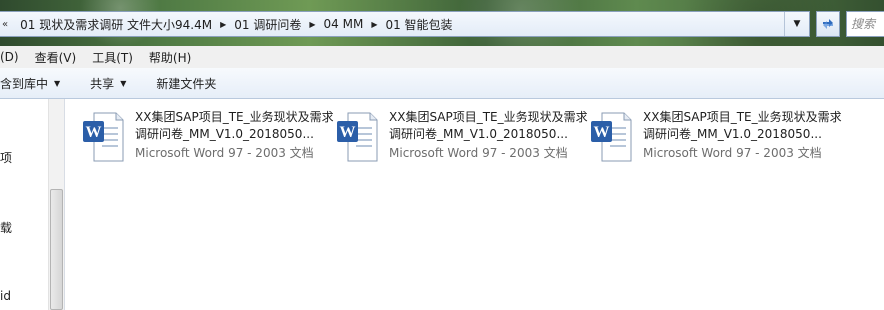 The image size is (884, 310). I want to click on breadcrumb-item: 01 智能包装, so click(418, 24).